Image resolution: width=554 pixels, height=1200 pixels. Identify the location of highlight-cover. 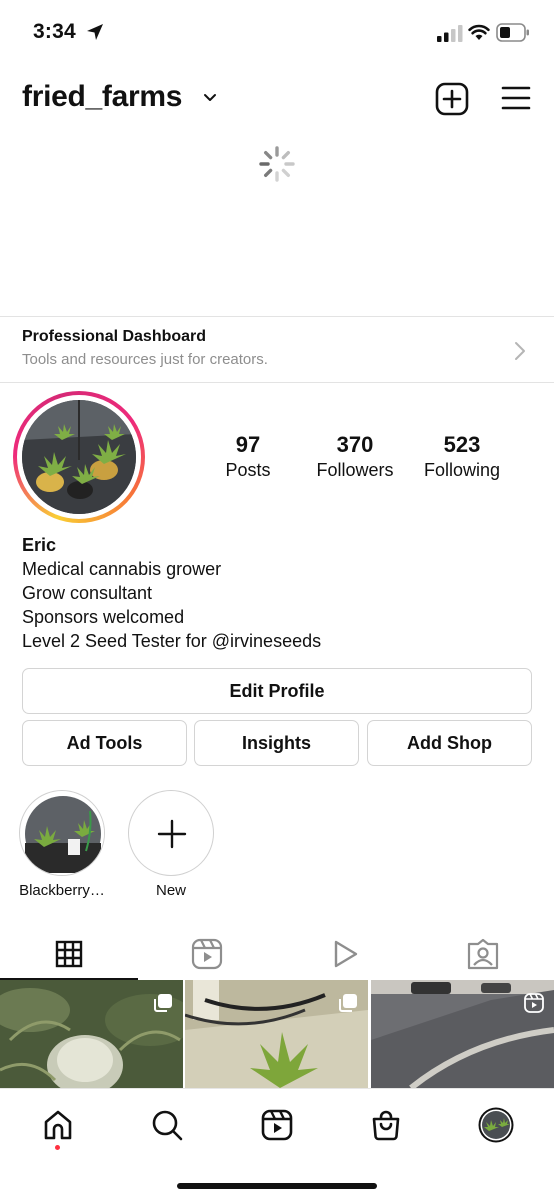
(62, 833).